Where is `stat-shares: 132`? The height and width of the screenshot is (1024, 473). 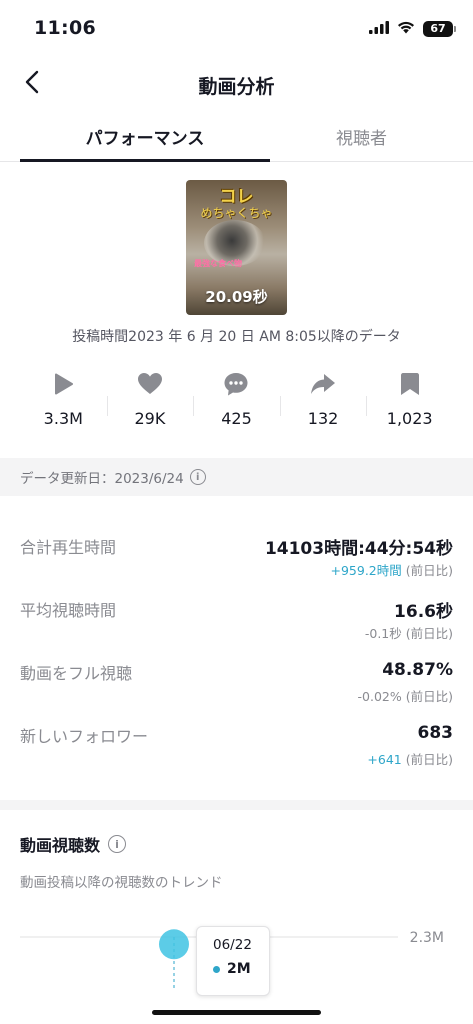
stat-shares: 132 is located at coordinates (323, 402).